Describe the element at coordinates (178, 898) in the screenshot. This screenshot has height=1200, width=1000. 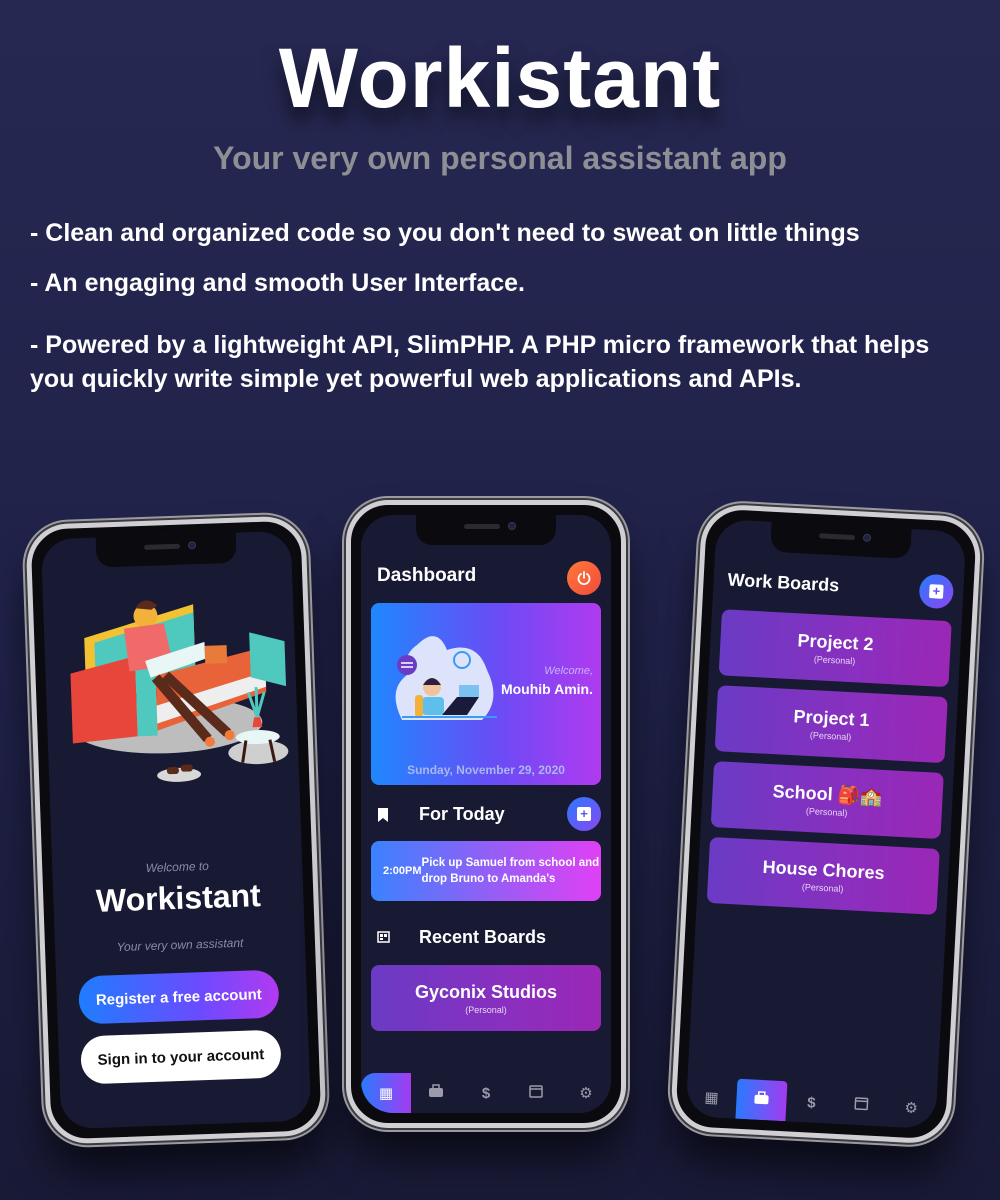
I see `app-name: Workistant` at that location.